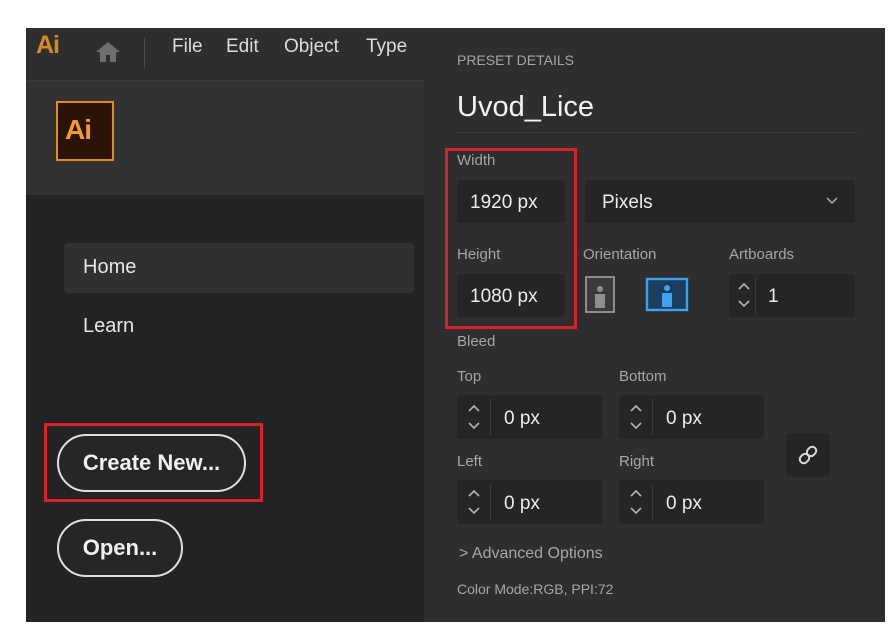  What do you see at coordinates (684, 503) in the screenshot?
I see `bleed-right-value: 0 px` at bounding box center [684, 503].